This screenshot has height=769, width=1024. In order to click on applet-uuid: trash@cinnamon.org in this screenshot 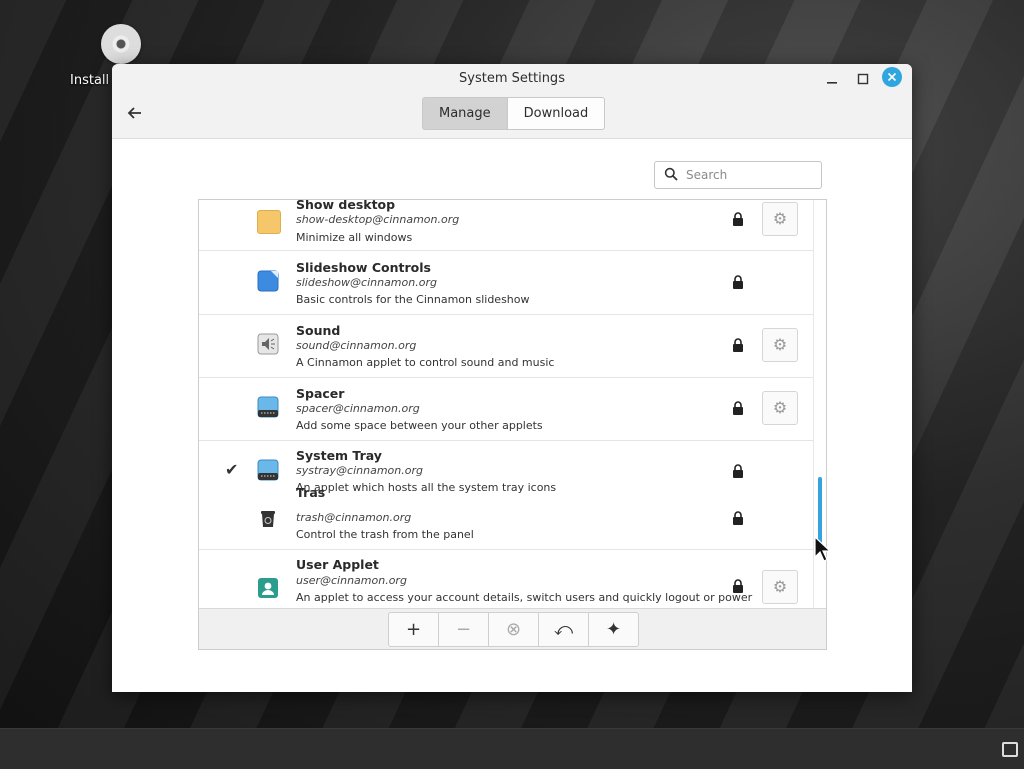, I will do `click(354, 517)`.